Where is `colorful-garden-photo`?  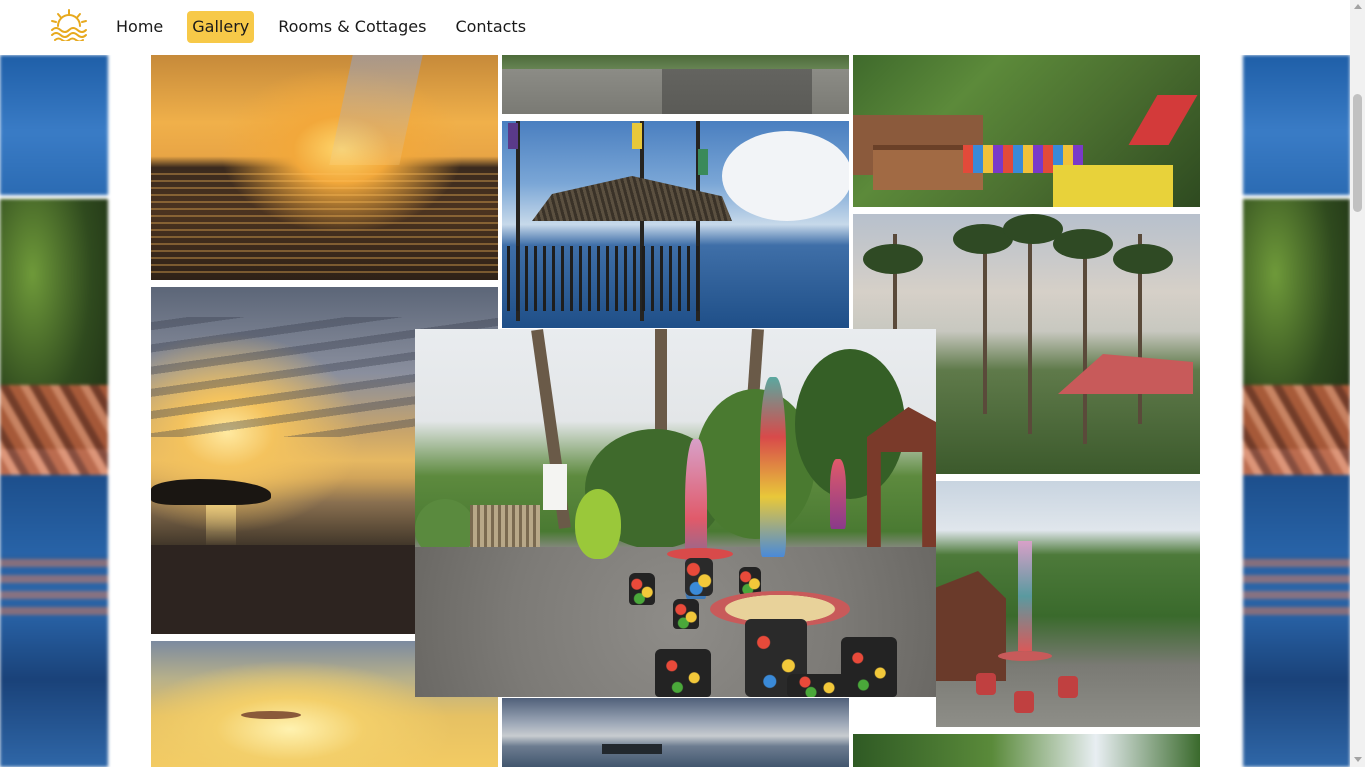 colorful-garden-photo is located at coordinates (1026, 131).